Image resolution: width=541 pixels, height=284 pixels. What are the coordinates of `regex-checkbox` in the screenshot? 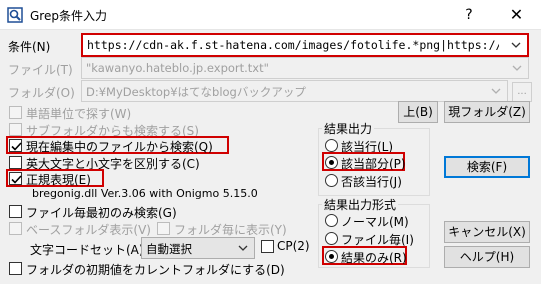 It's located at (15, 178).